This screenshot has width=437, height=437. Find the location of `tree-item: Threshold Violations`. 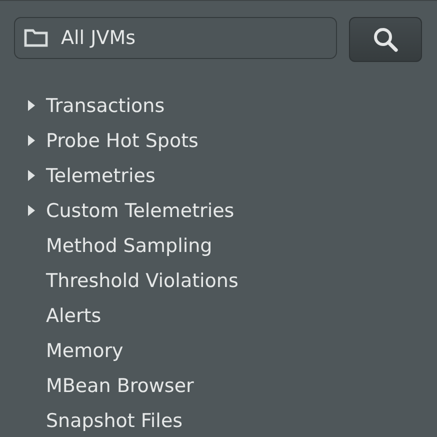

tree-item: Threshold Violations is located at coordinates (142, 281).